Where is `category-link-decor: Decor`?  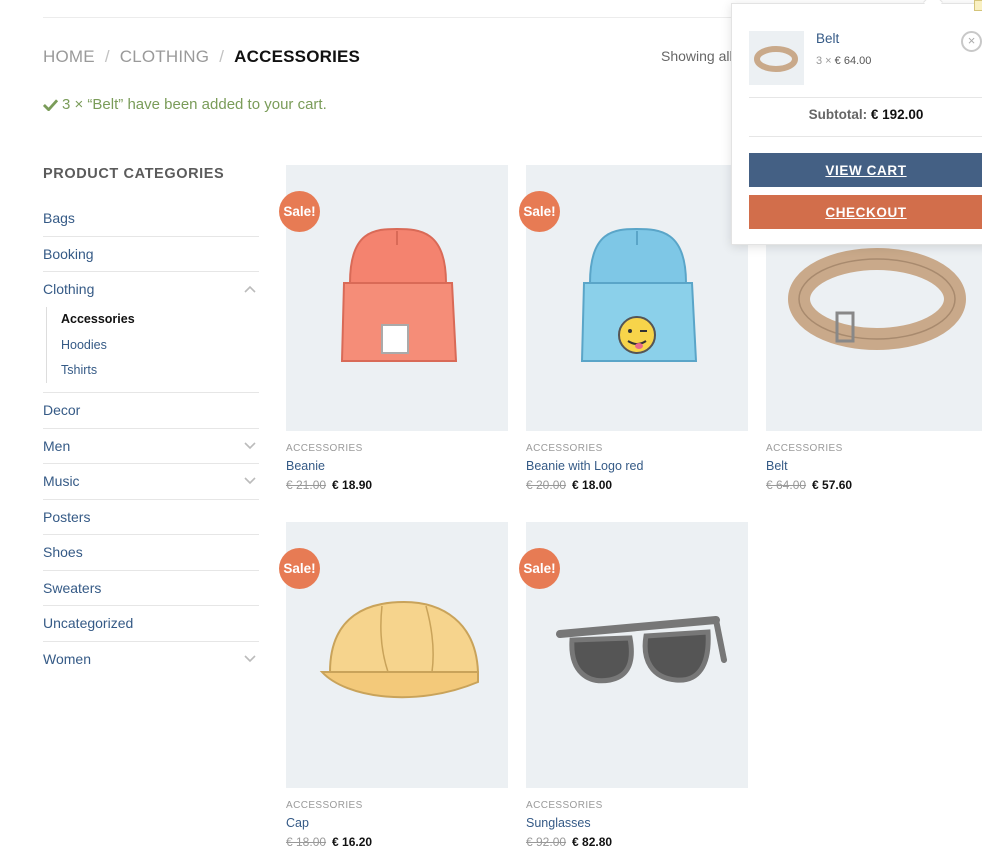 category-link-decor: Decor is located at coordinates (61, 410).